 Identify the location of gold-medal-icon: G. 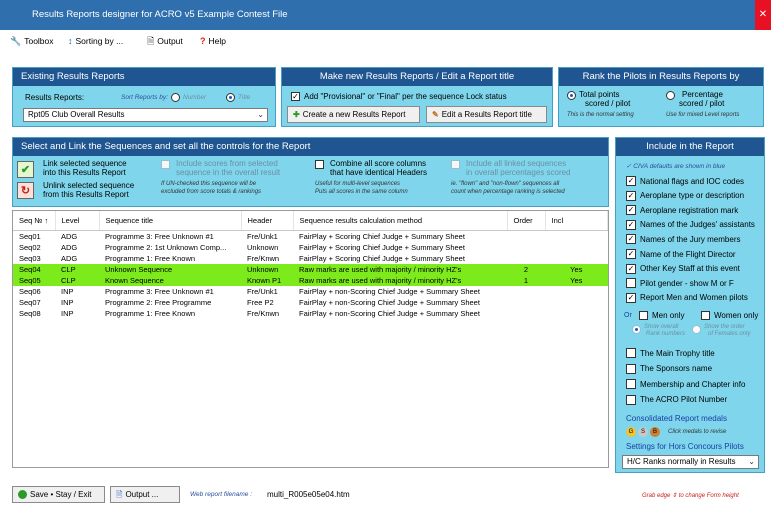
(631, 432).